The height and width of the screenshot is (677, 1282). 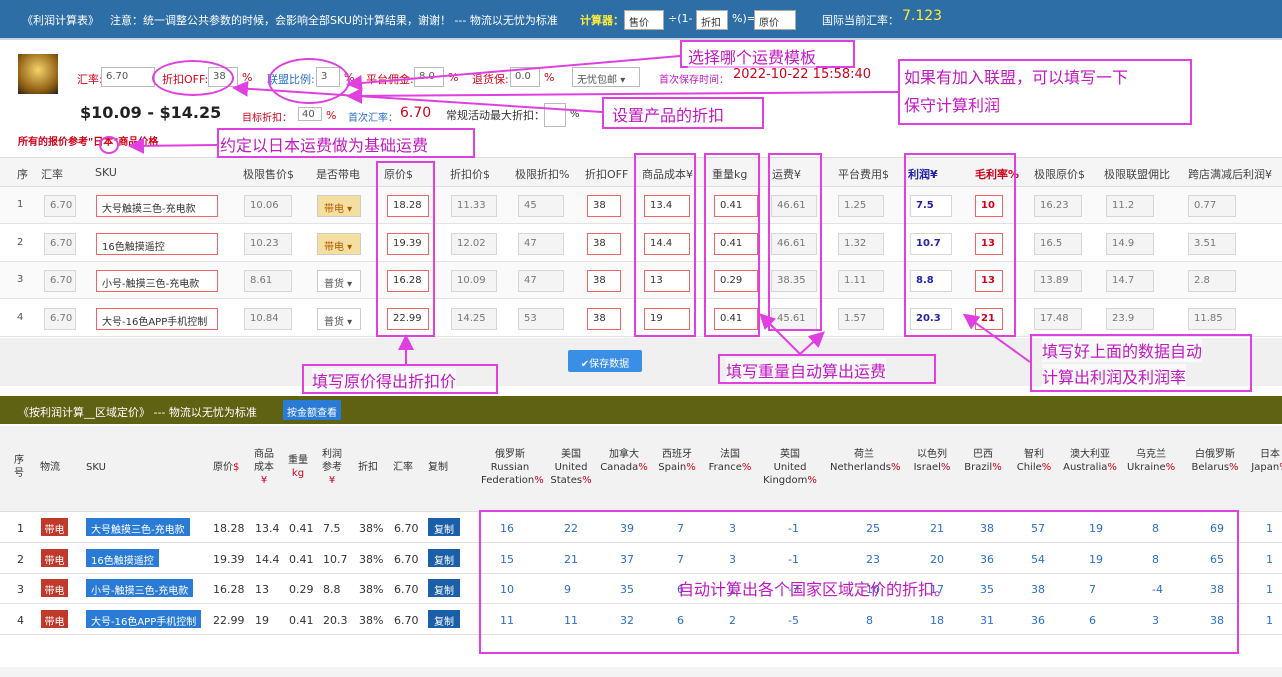 I want to click on arrow-freight, so click(x=812, y=343).